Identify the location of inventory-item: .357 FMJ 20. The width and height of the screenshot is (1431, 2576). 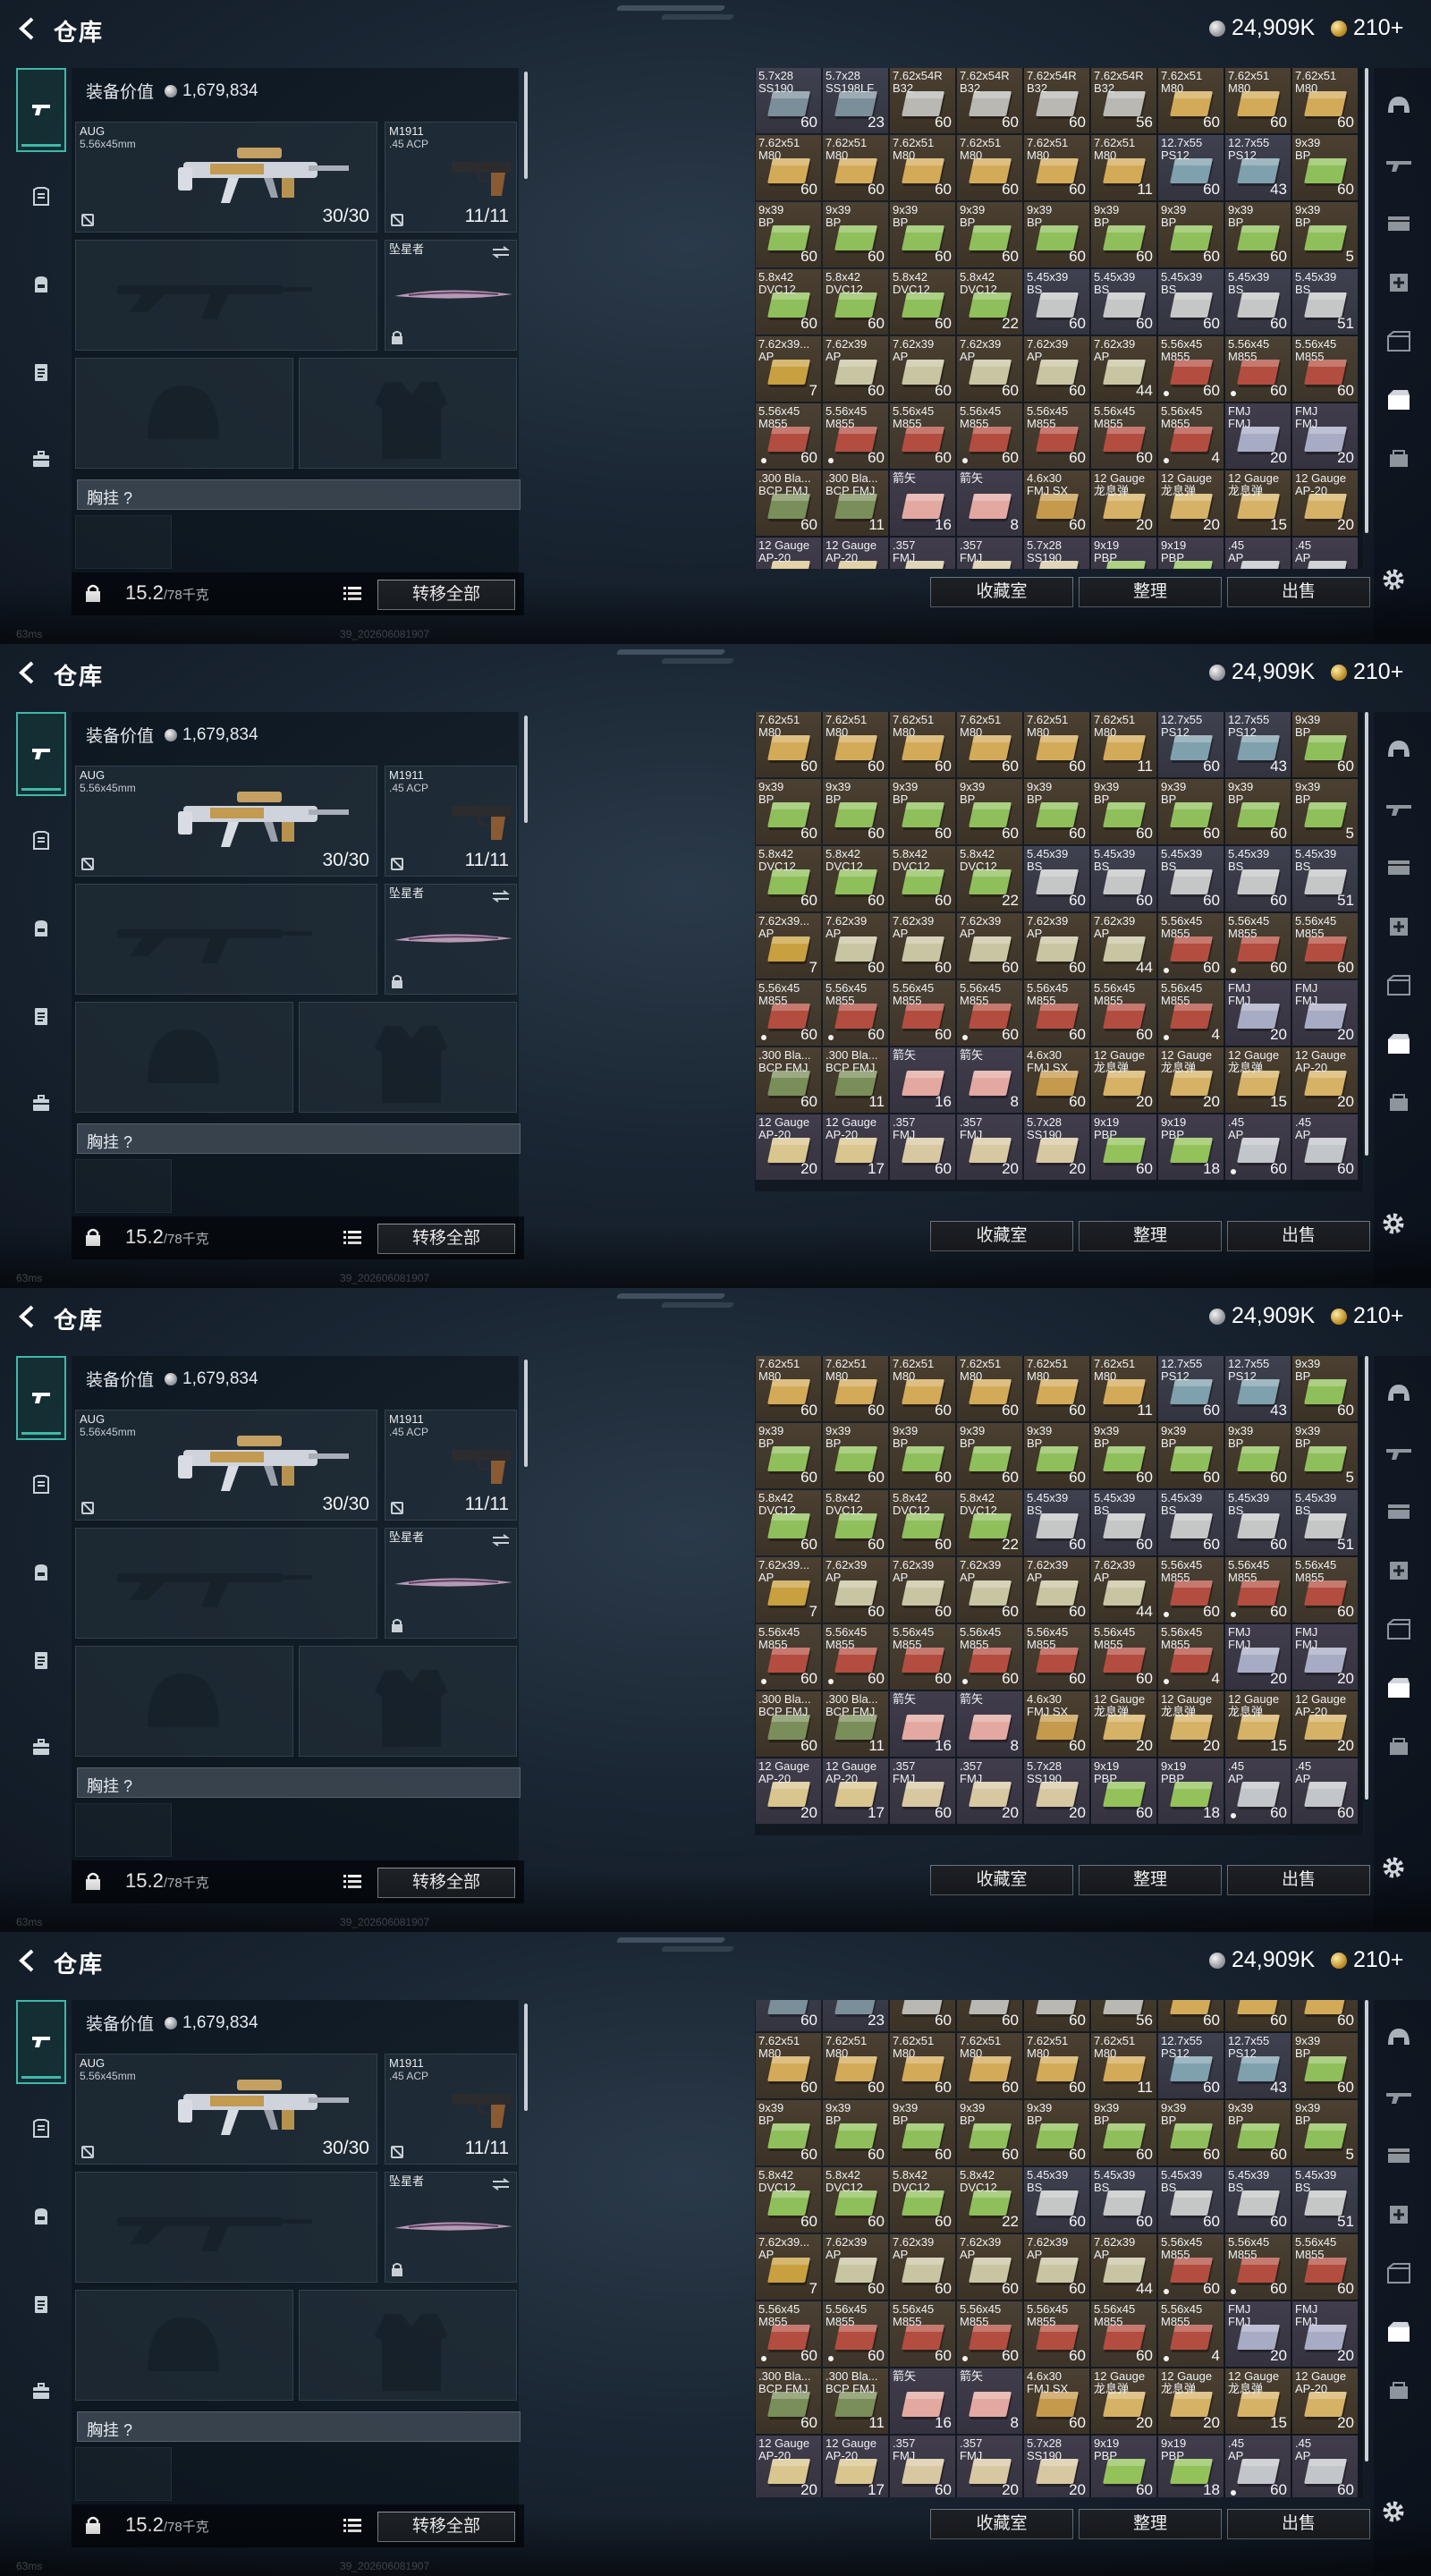
(990, 1147).